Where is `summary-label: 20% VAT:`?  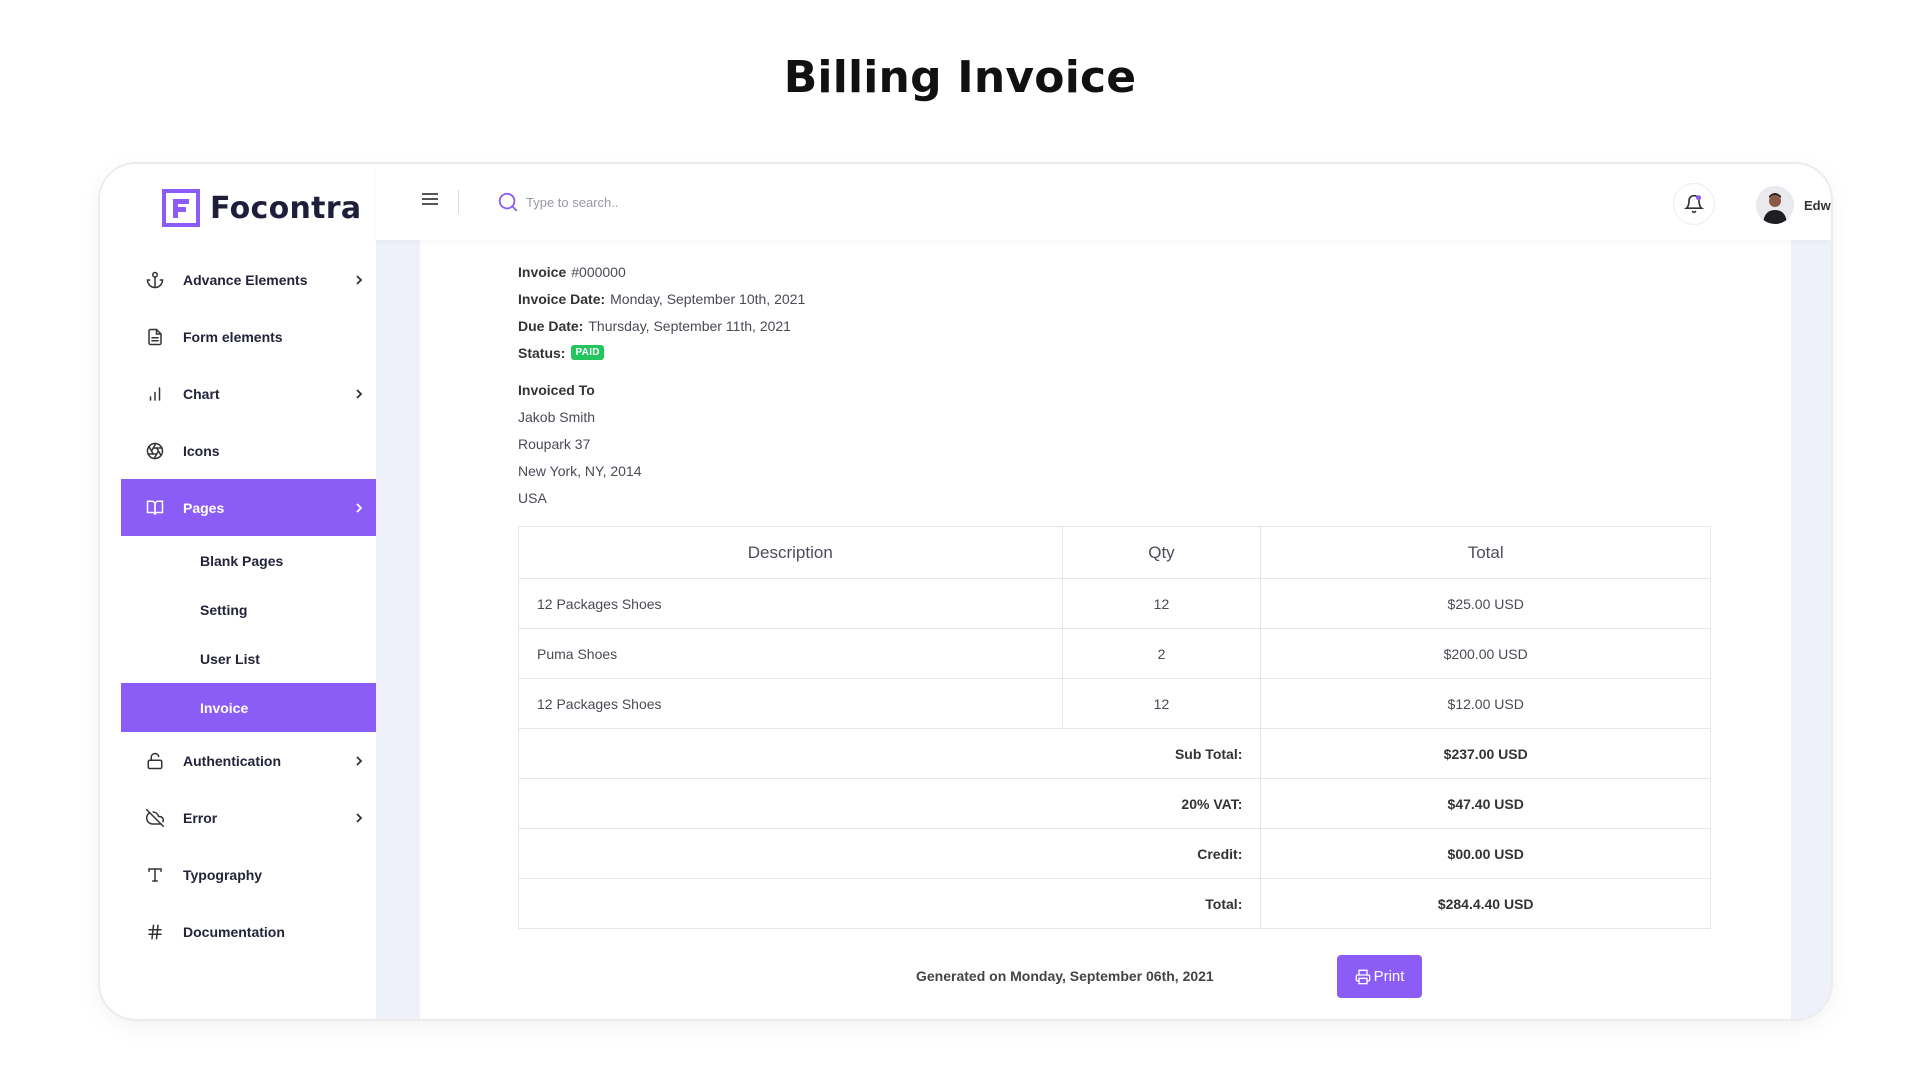
summary-label: 20% VAT: is located at coordinates (889, 803).